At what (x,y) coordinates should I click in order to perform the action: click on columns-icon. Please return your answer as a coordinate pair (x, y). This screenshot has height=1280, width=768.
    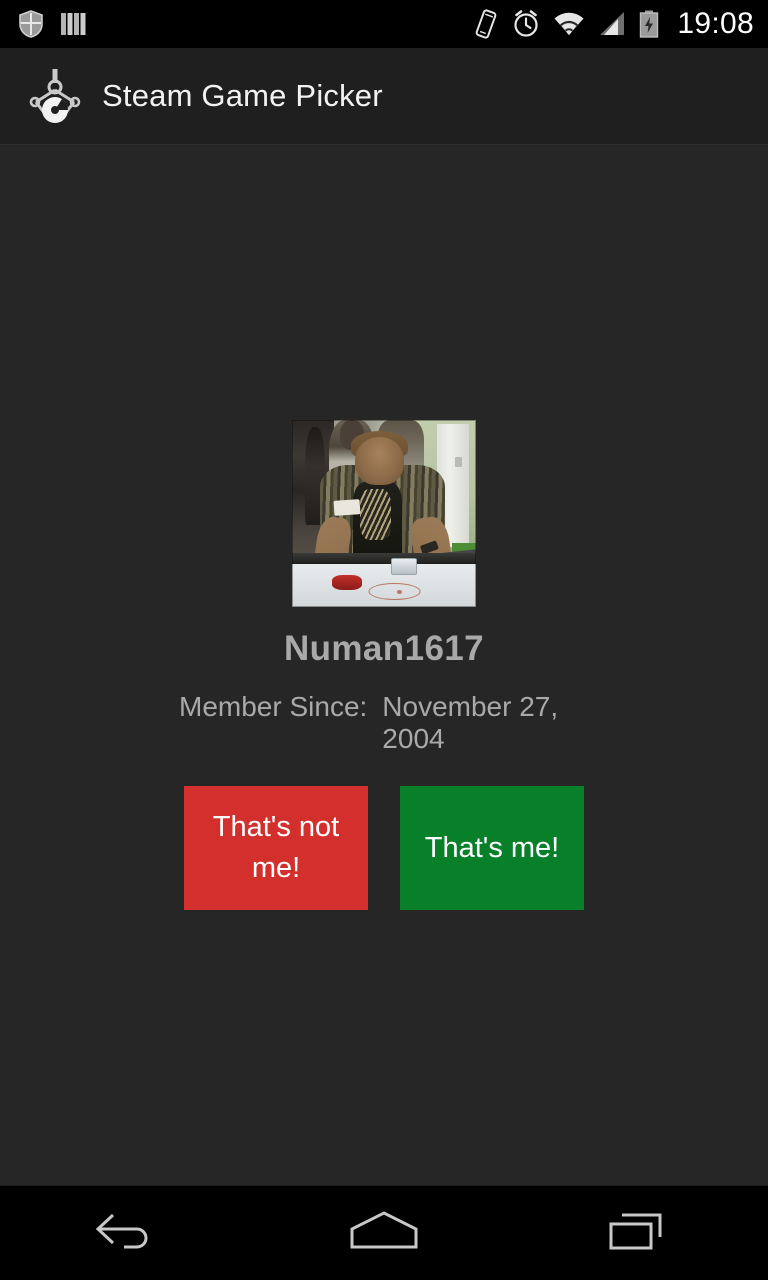
    Looking at the image, I should click on (74, 24).